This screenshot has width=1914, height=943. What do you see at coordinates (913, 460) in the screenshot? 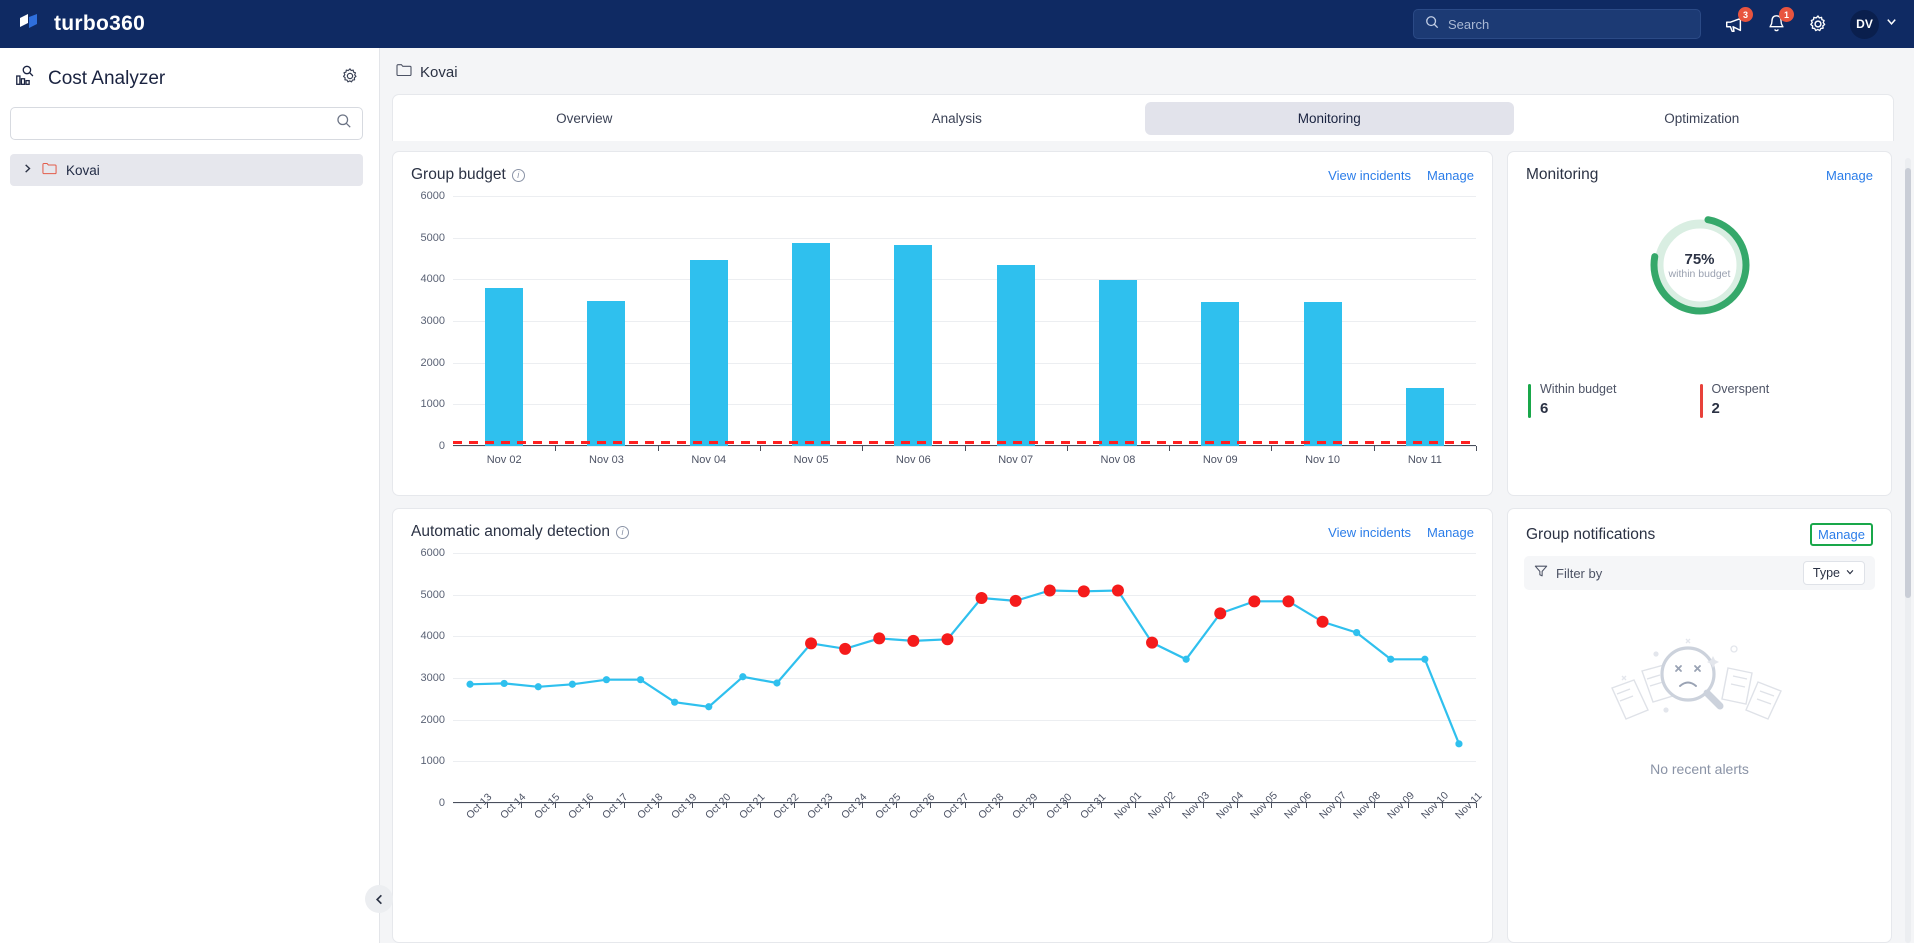
I see `x-axis-tick-label: Nov 06` at bounding box center [913, 460].